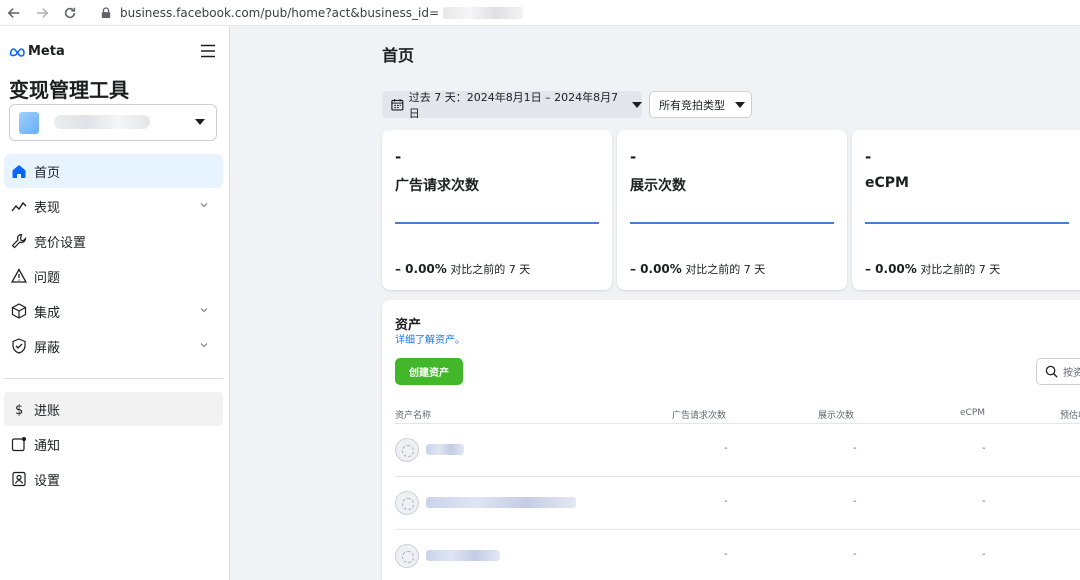 This screenshot has width=1080, height=580. What do you see at coordinates (887, 183) in the screenshot?
I see `metric-label: eCPM` at bounding box center [887, 183].